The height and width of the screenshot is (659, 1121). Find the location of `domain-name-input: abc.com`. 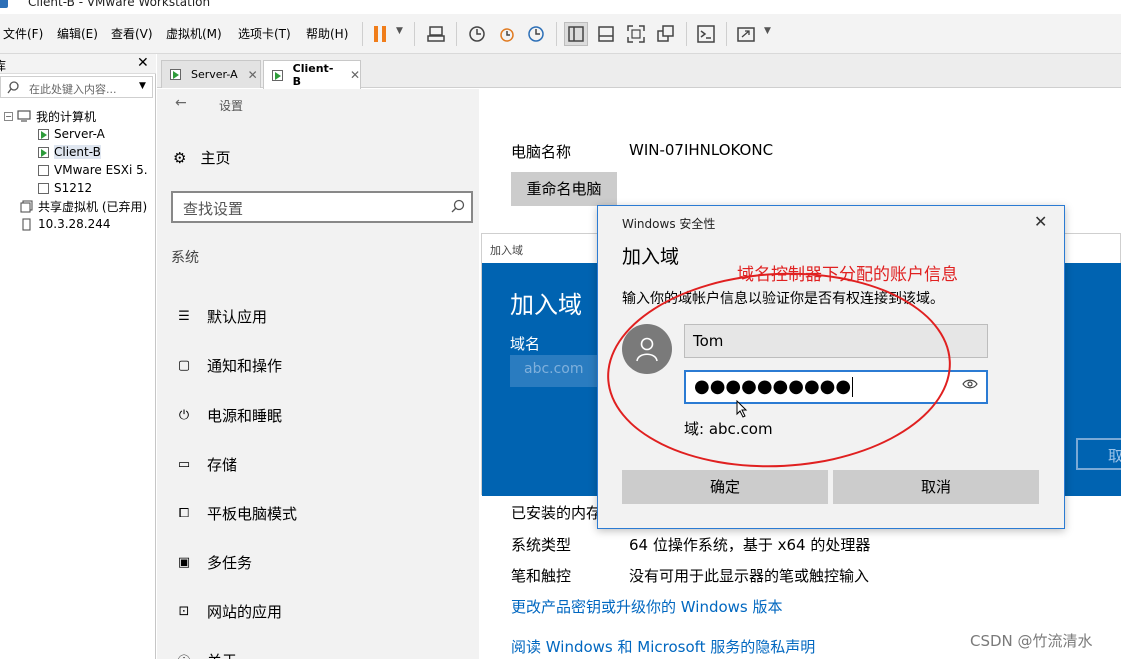

domain-name-input: abc.com is located at coordinates (560, 371).